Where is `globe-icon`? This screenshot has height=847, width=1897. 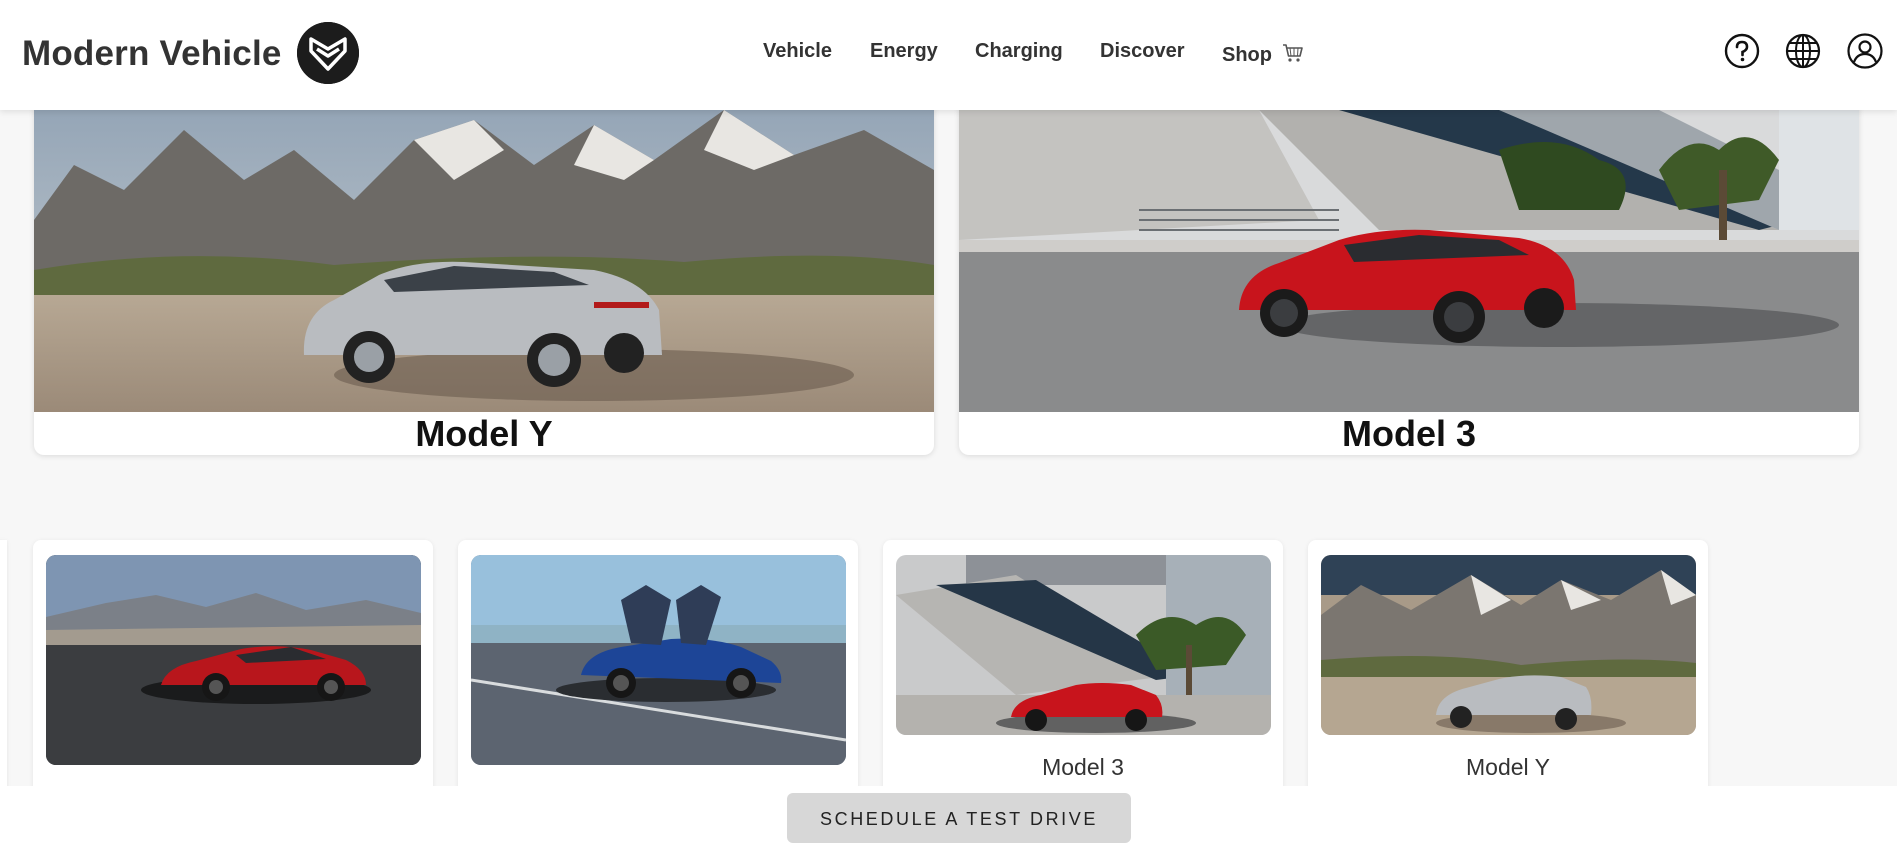
globe-icon is located at coordinates (1803, 51).